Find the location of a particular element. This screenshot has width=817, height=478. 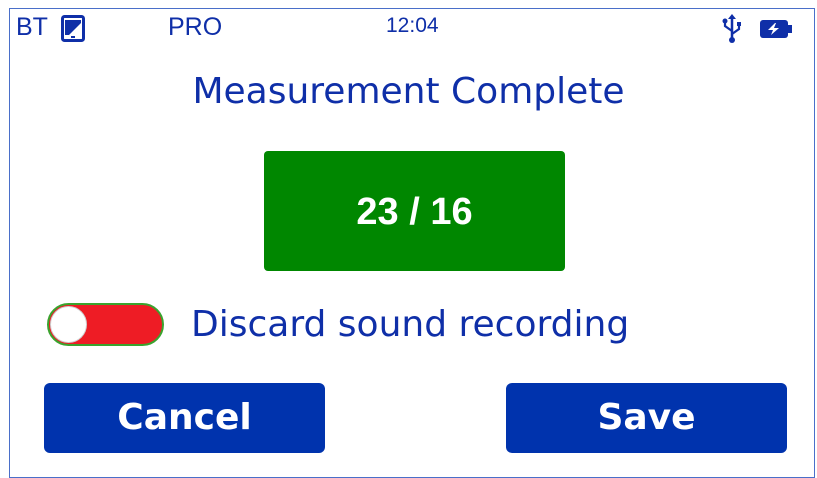

battery-charging-icon is located at coordinates (776, 29).